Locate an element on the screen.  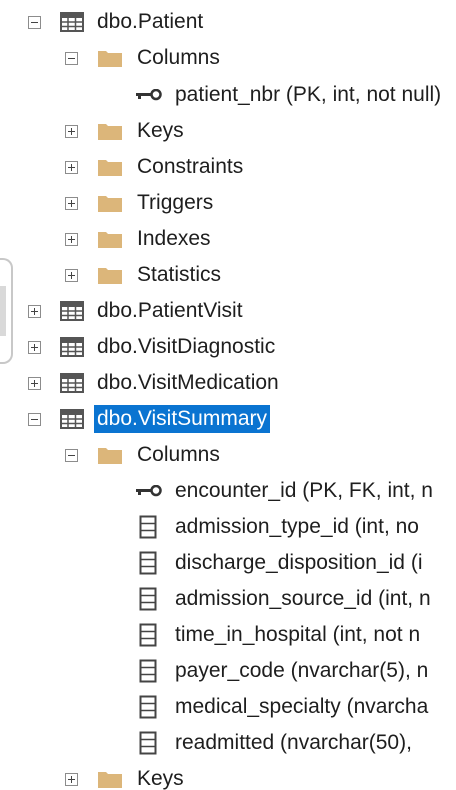
tree-node-column-admission-type-id: admission_type_id (int, no is located at coordinates (228, 527).